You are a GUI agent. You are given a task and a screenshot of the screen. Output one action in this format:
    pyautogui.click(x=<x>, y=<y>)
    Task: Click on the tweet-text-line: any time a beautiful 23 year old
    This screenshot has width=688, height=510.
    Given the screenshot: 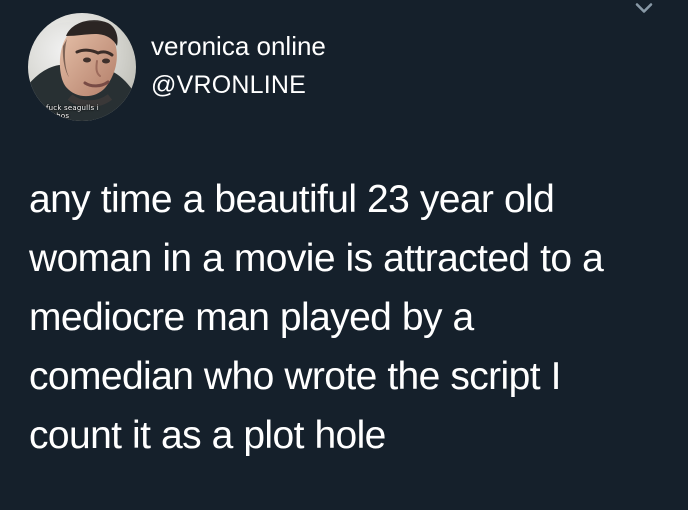 What is the action you would take?
    pyautogui.click(x=292, y=199)
    